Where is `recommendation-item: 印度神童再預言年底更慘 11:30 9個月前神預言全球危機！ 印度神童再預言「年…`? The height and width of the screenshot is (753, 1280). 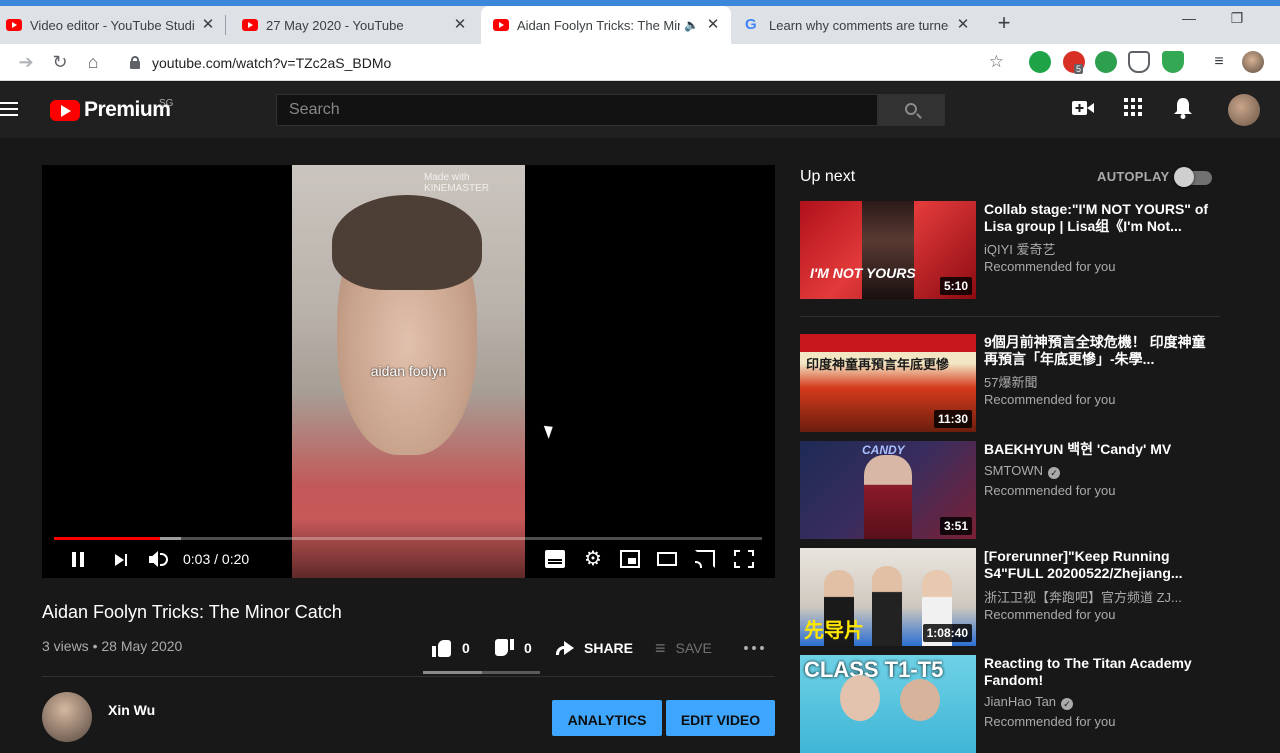
recommendation-item: 印度神童再預言年底更慘 11:30 9個月前神預言全球危機！ 印度神童再預言「年… is located at coordinates (1010, 383).